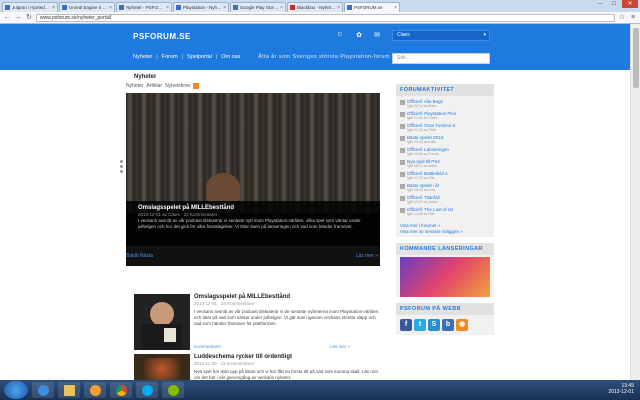 The width and height of the screenshot is (640, 400). Describe the element at coordinates (196, 86) in the screenshot. I see `rss-icon` at that location.